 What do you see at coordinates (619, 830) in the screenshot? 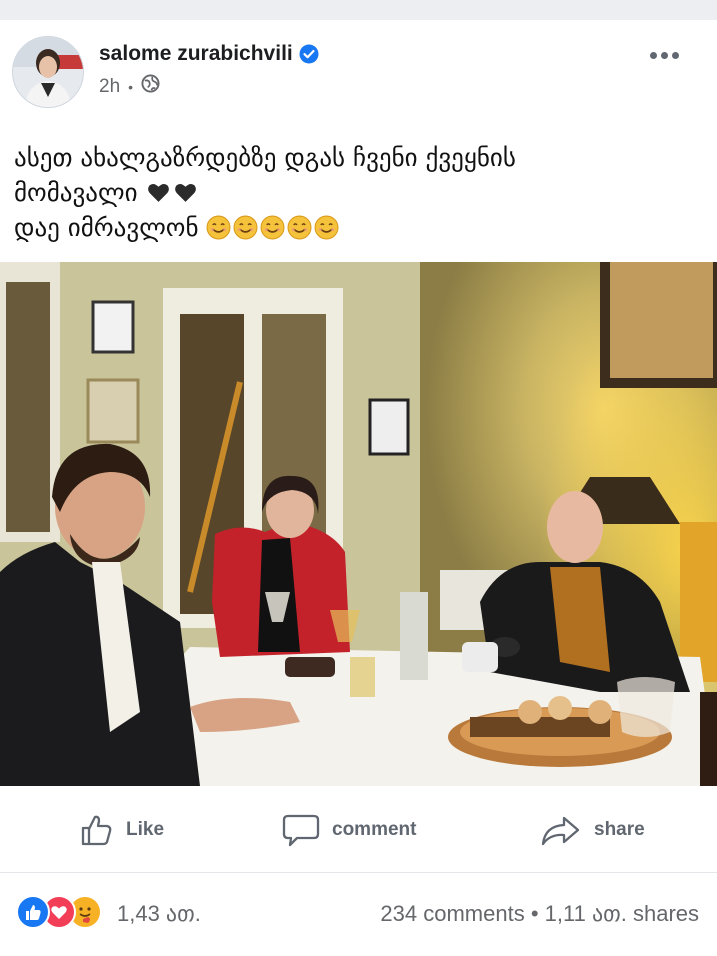
I see `share-label: share` at bounding box center [619, 830].